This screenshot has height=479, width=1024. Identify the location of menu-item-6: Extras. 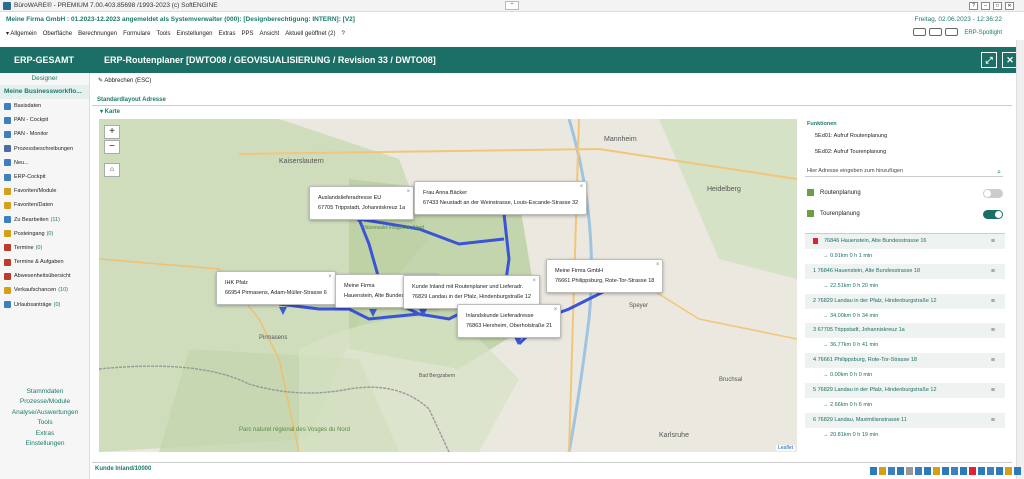
(227, 34).